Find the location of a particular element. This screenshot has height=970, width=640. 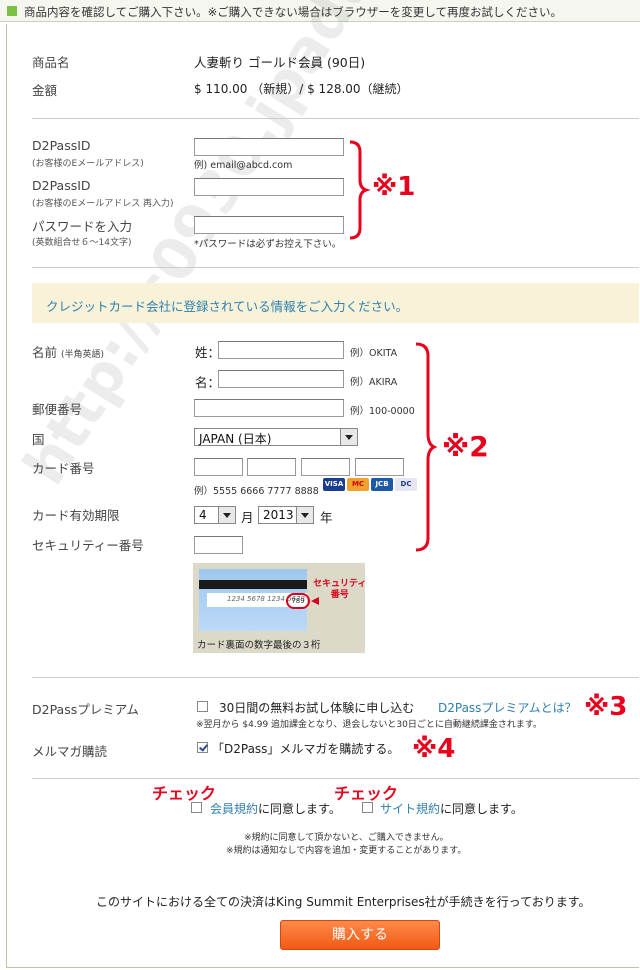

country-select: JAPAN (日本) is located at coordinates (276, 437).